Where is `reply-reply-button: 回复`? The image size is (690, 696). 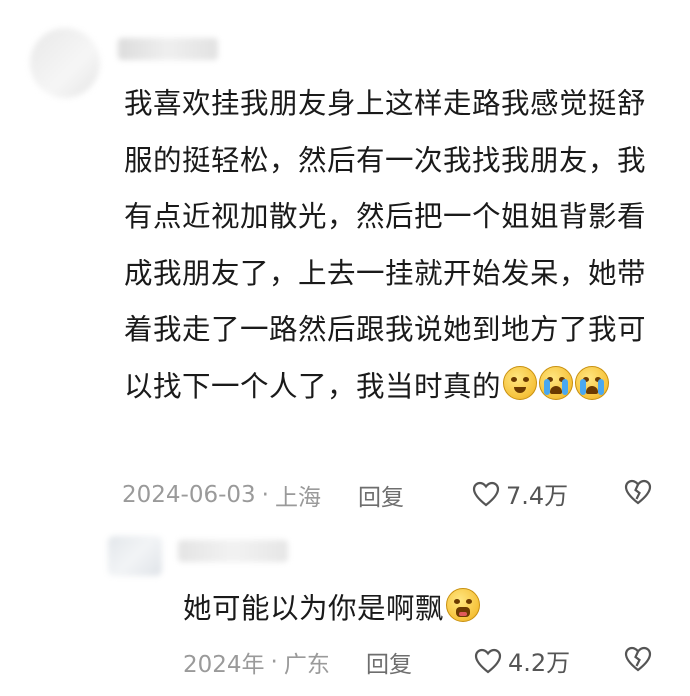
reply-reply-button: 回复 is located at coordinates (389, 662).